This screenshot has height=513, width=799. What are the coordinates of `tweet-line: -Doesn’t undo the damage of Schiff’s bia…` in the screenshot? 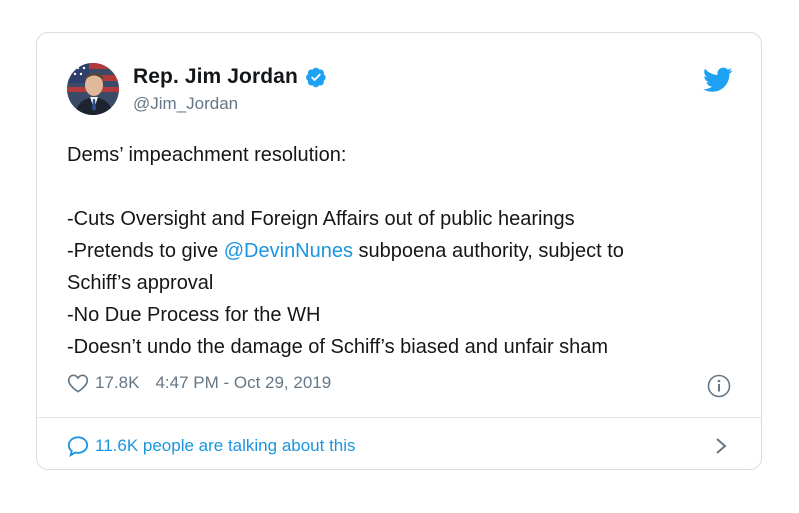 It's located at (338, 347).